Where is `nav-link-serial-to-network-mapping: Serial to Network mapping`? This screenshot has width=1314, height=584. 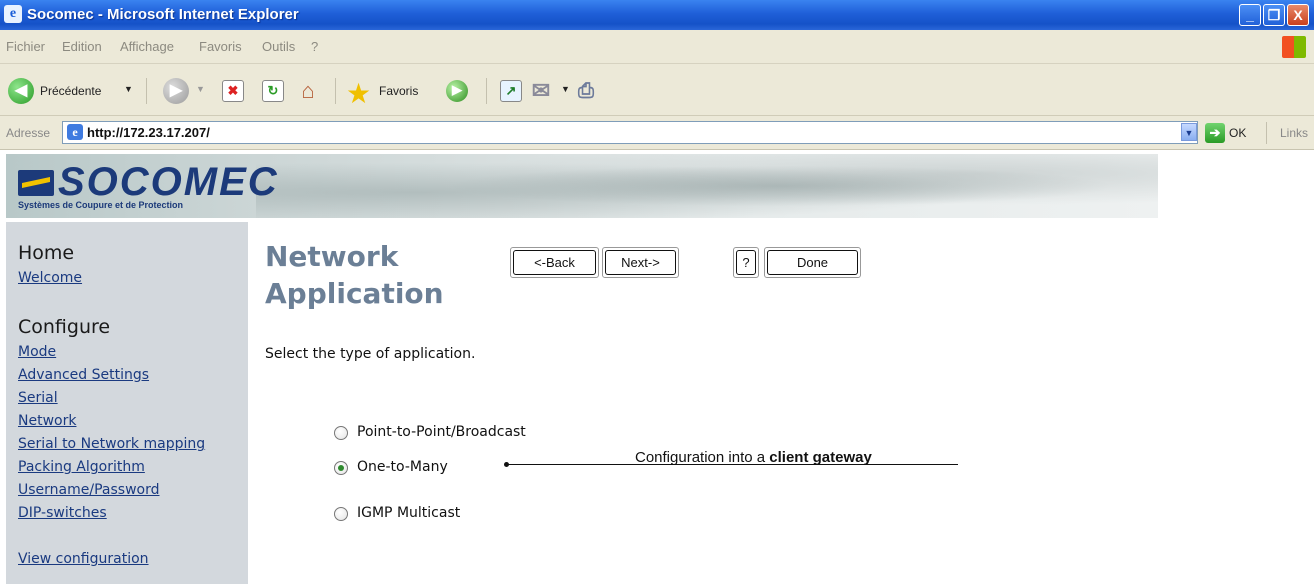 nav-link-serial-to-network-mapping: Serial to Network mapping is located at coordinates (111, 444).